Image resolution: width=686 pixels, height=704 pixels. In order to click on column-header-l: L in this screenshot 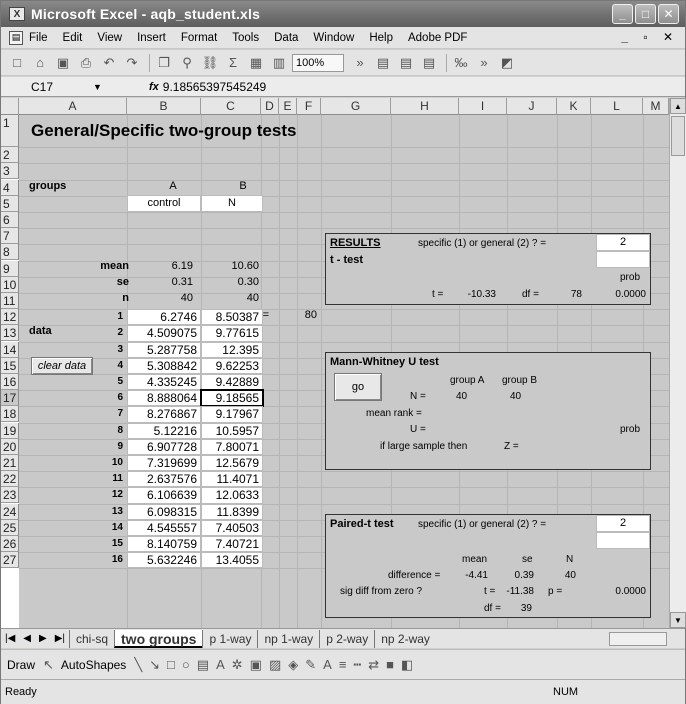, I will do `click(617, 106)`.